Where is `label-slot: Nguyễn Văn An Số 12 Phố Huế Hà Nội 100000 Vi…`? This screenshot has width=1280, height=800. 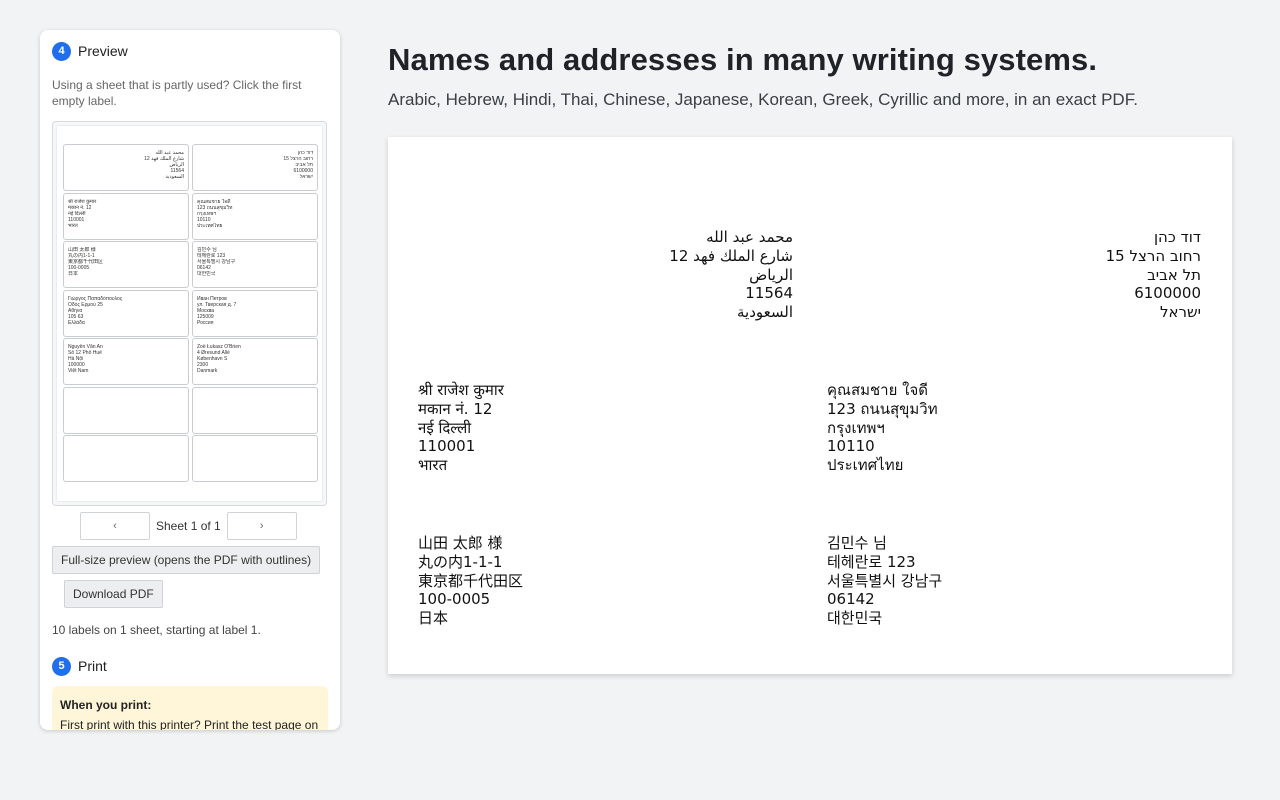 label-slot: Nguyễn Văn An Số 12 Phố Huế Hà Nội 100000 Vi… is located at coordinates (126, 361).